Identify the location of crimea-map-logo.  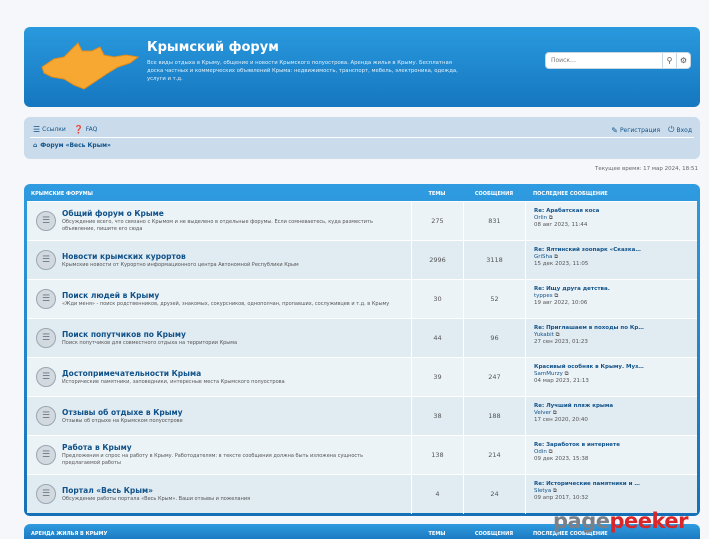
(89, 67).